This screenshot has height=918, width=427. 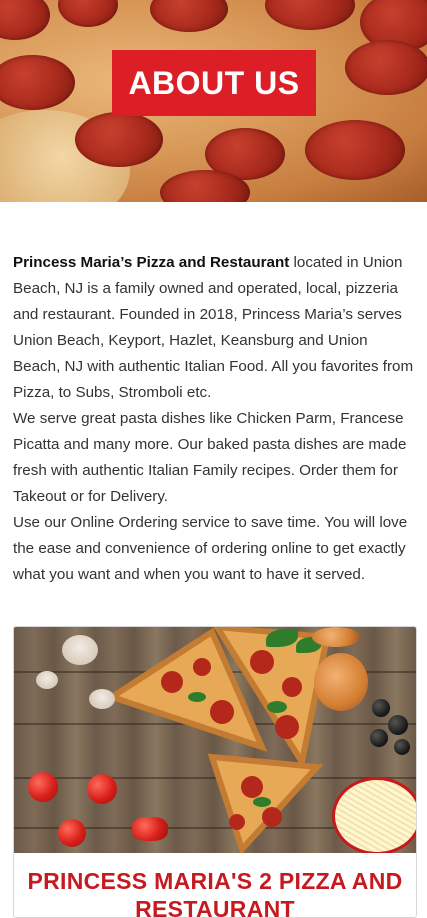 I want to click on page-title: ABOUT US, so click(x=214, y=83).